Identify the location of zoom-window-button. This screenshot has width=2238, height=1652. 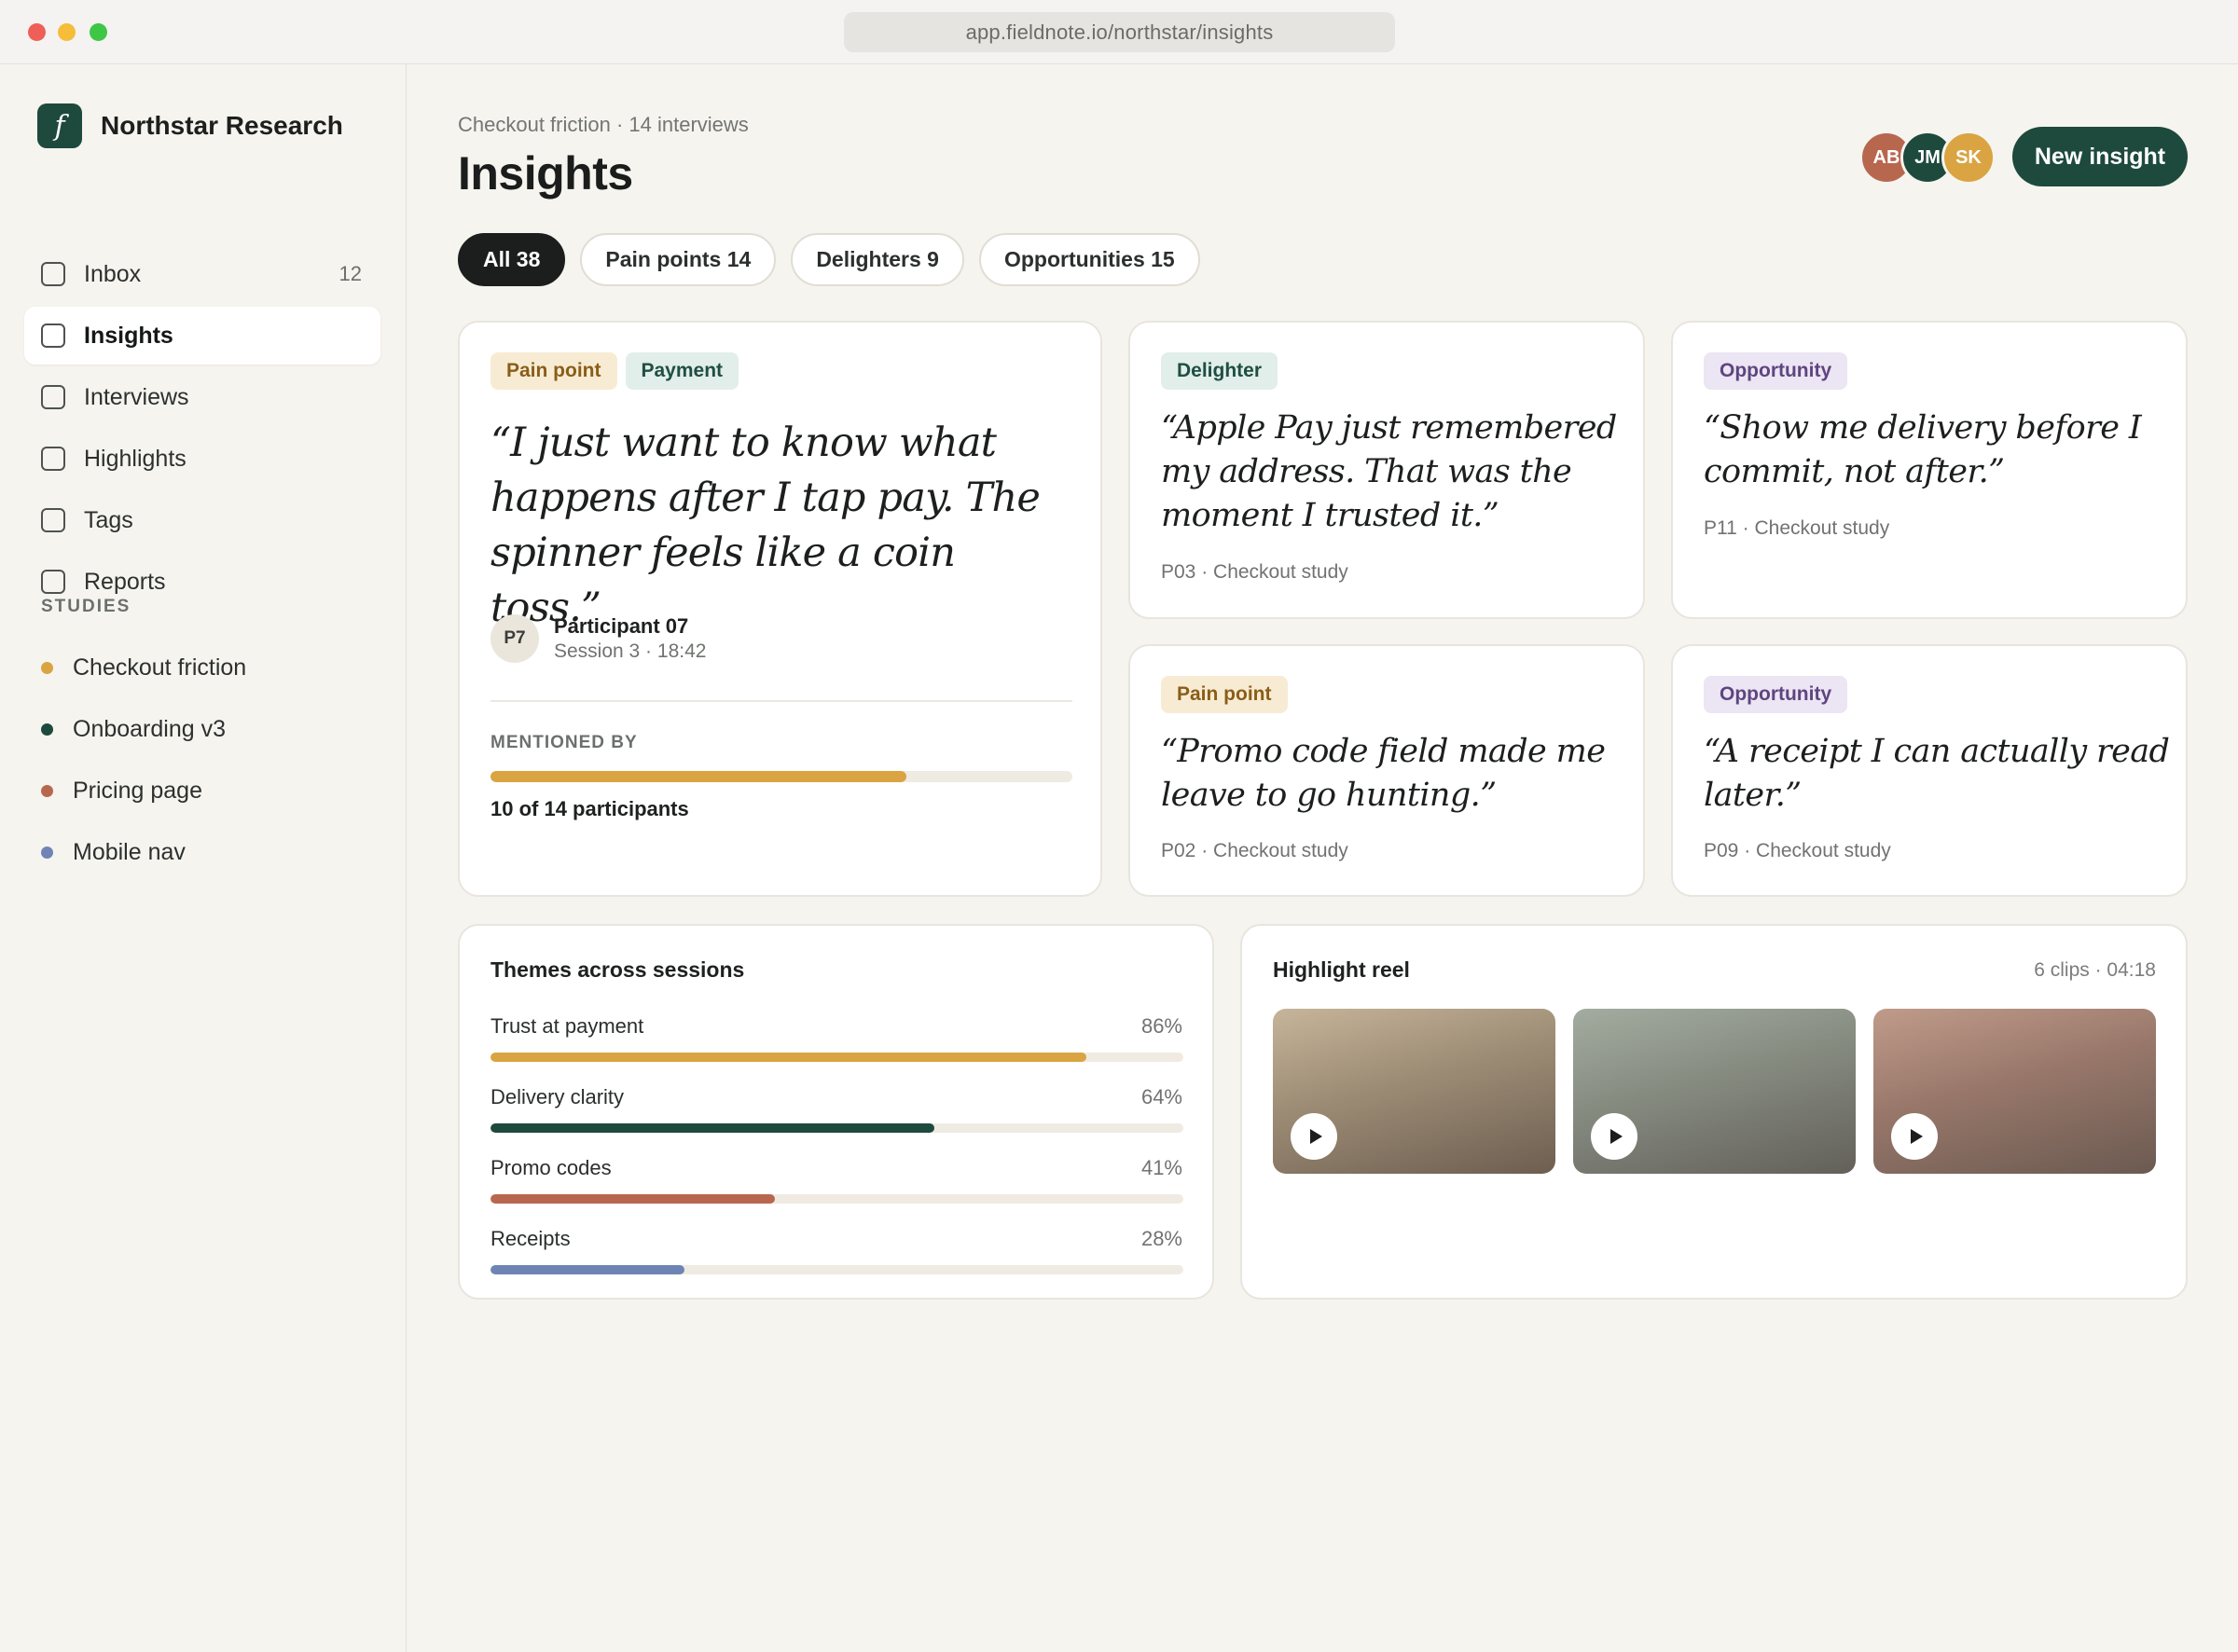
(99, 32).